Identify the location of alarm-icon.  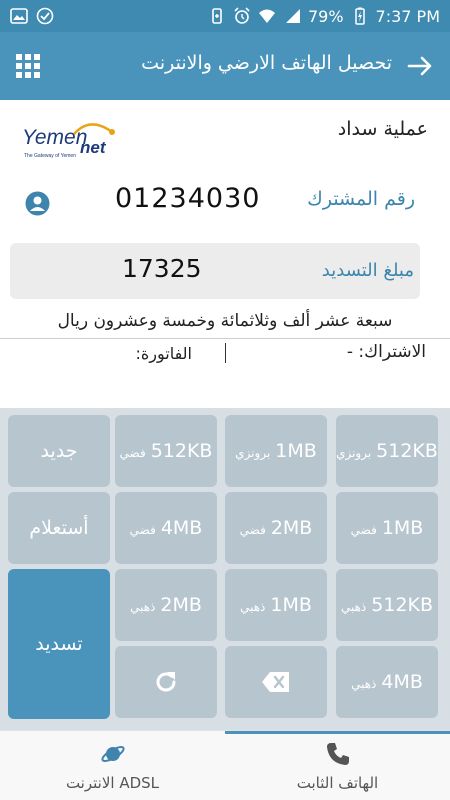
(242, 15).